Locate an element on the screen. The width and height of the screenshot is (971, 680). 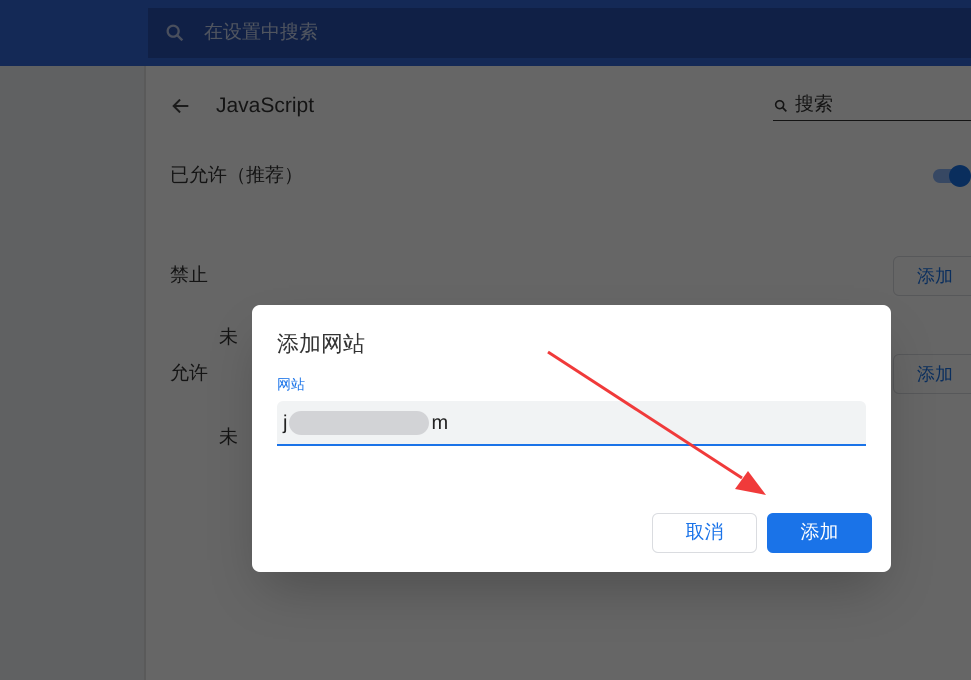
page-title: JavaScript is located at coordinates (266, 106).